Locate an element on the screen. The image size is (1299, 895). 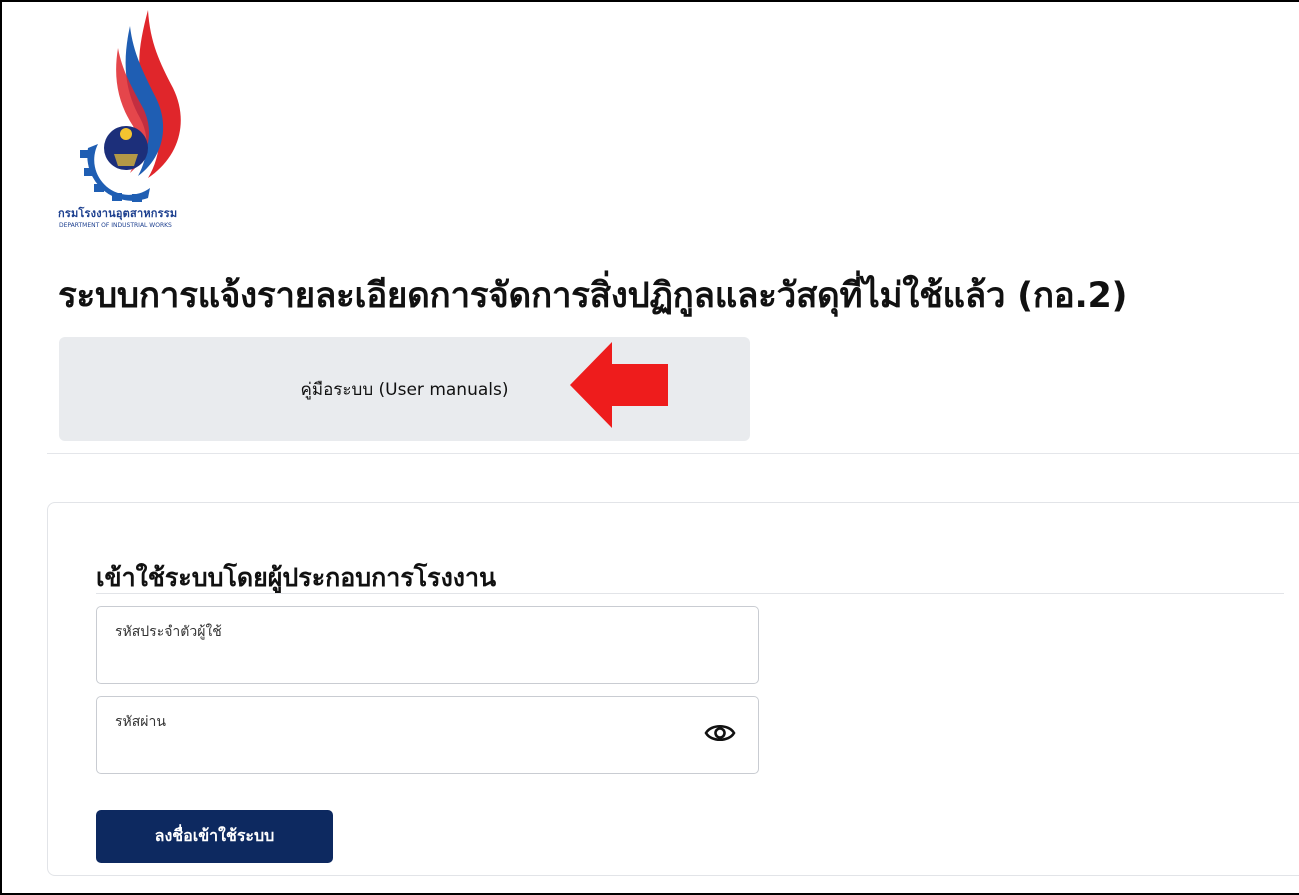
red-arrow-left-icon is located at coordinates (619, 385).